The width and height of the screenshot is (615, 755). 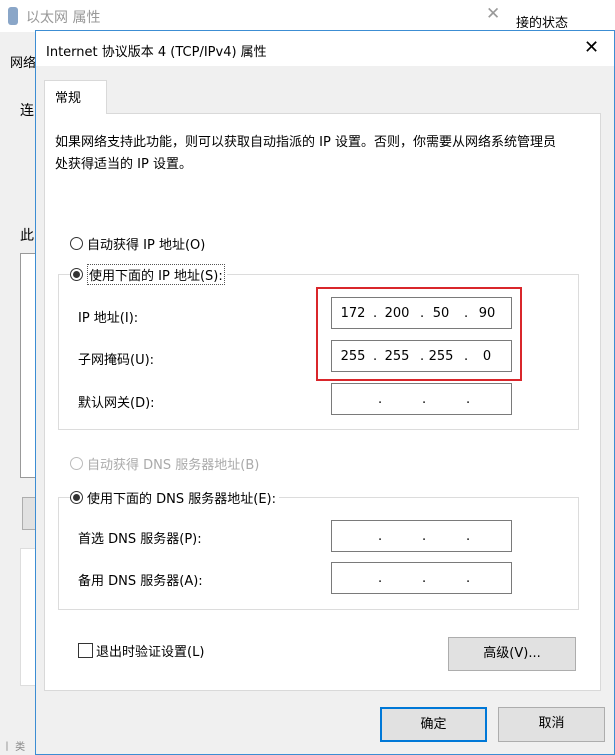 I want to click on dialog-title-bar: Internet 协议版本 4 (TCP/IPv4) 属性 ✕, so click(x=325, y=48).